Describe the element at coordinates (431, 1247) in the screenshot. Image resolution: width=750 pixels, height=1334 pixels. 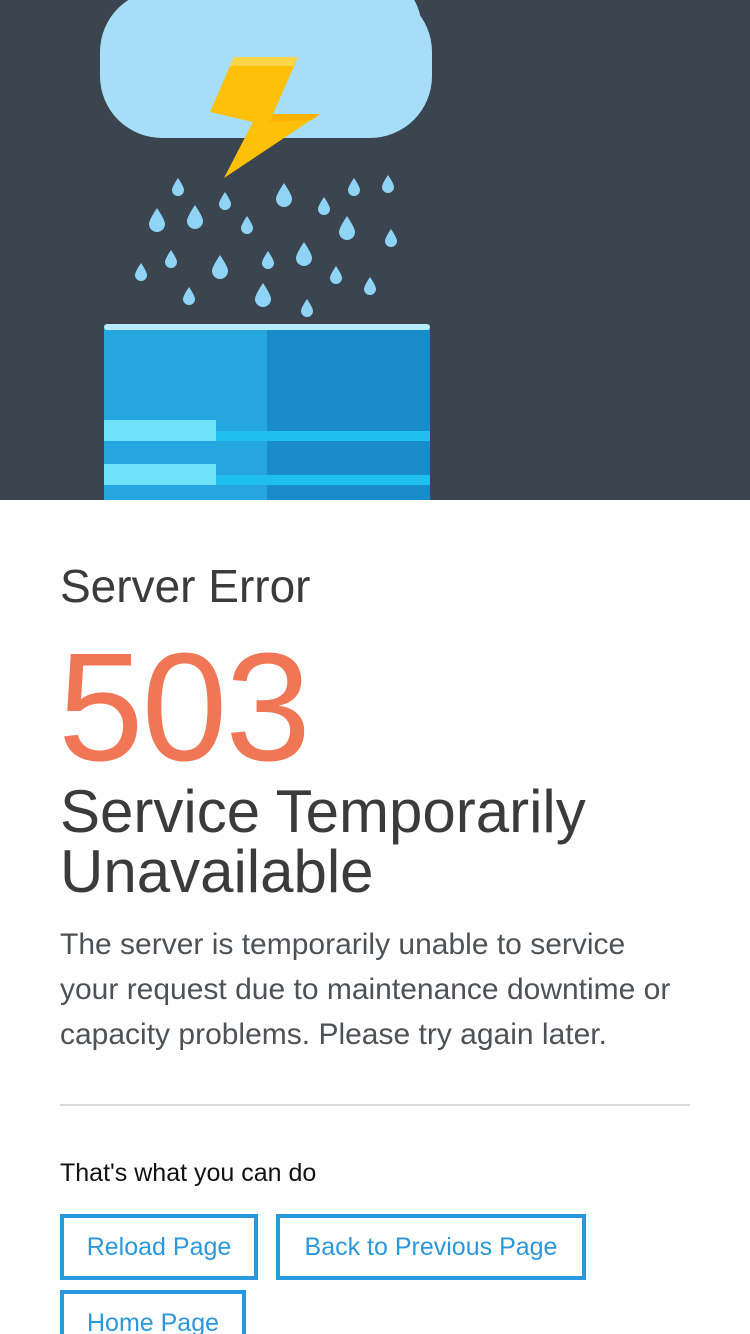
I see `back-to-previous-page-button: Back to Previous Page` at that location.